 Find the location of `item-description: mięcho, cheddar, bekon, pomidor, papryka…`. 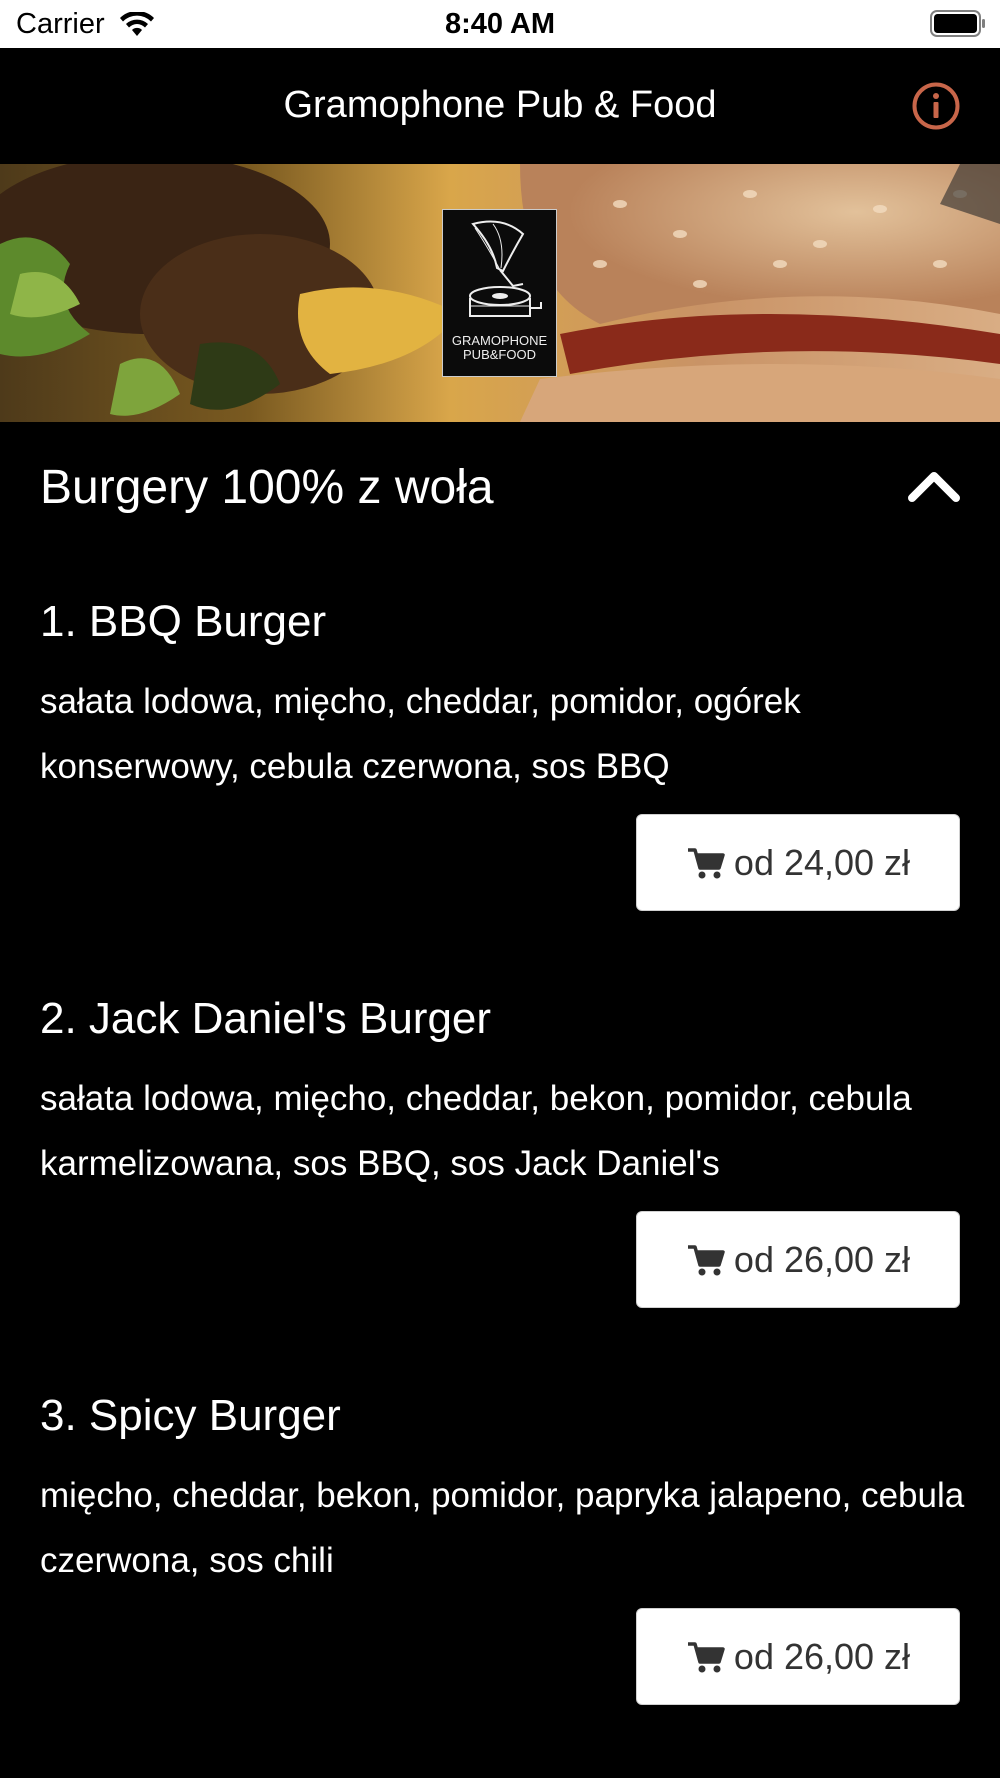

item-description: mięcho, cheddar, bekon, pomidor, papryka… is located at coordinates (502, 1528).